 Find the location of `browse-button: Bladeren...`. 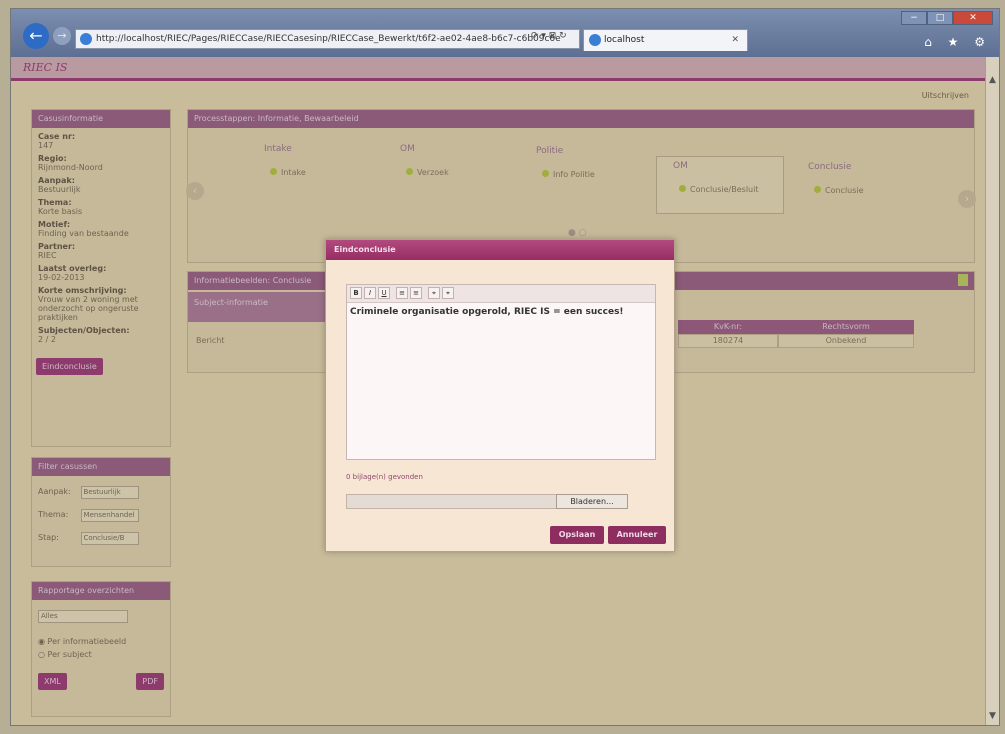

browse-button: Bladeren... is located at coordinates (592, 501).